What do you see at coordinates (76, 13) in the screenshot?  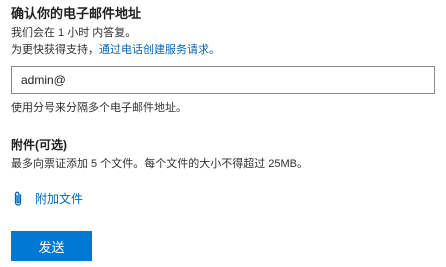 I see `confirm-email-title: 确认你的电子邮件地址` at bounding box center [76, 13].